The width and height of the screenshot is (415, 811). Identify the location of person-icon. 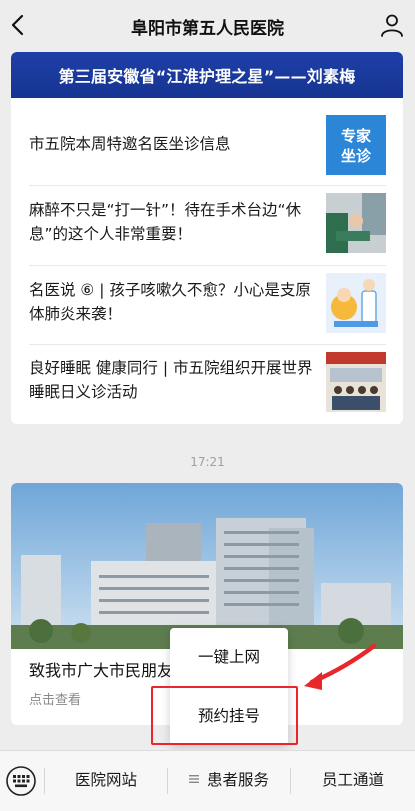
(392, 25).